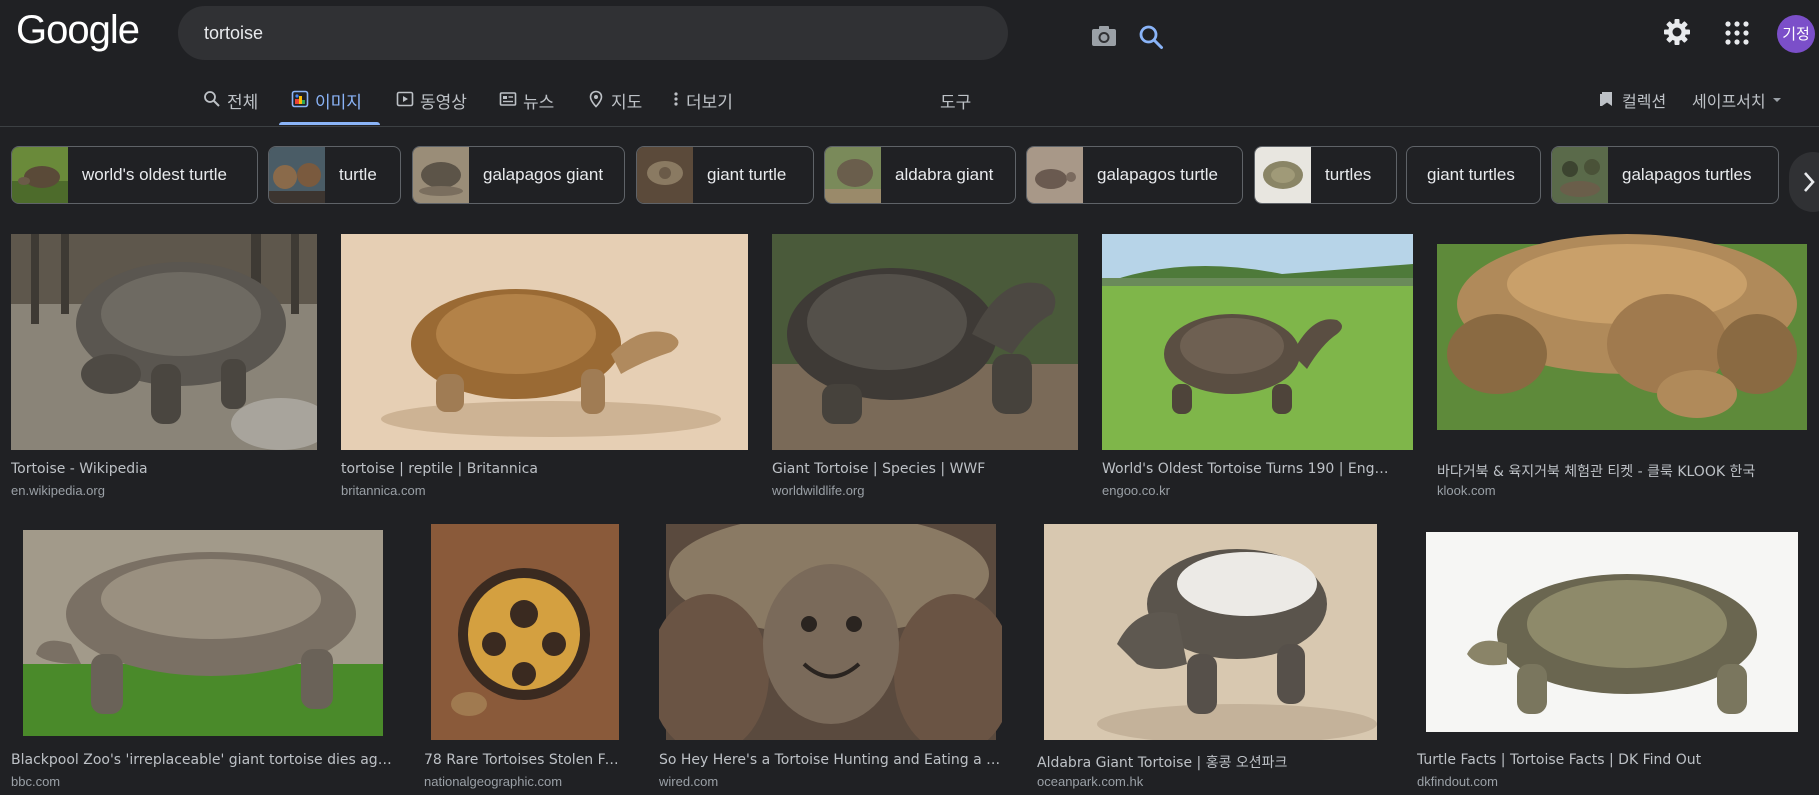 The width and height of the screenshot is (1819, 795). I want to click on search-box, so click(670, 33).